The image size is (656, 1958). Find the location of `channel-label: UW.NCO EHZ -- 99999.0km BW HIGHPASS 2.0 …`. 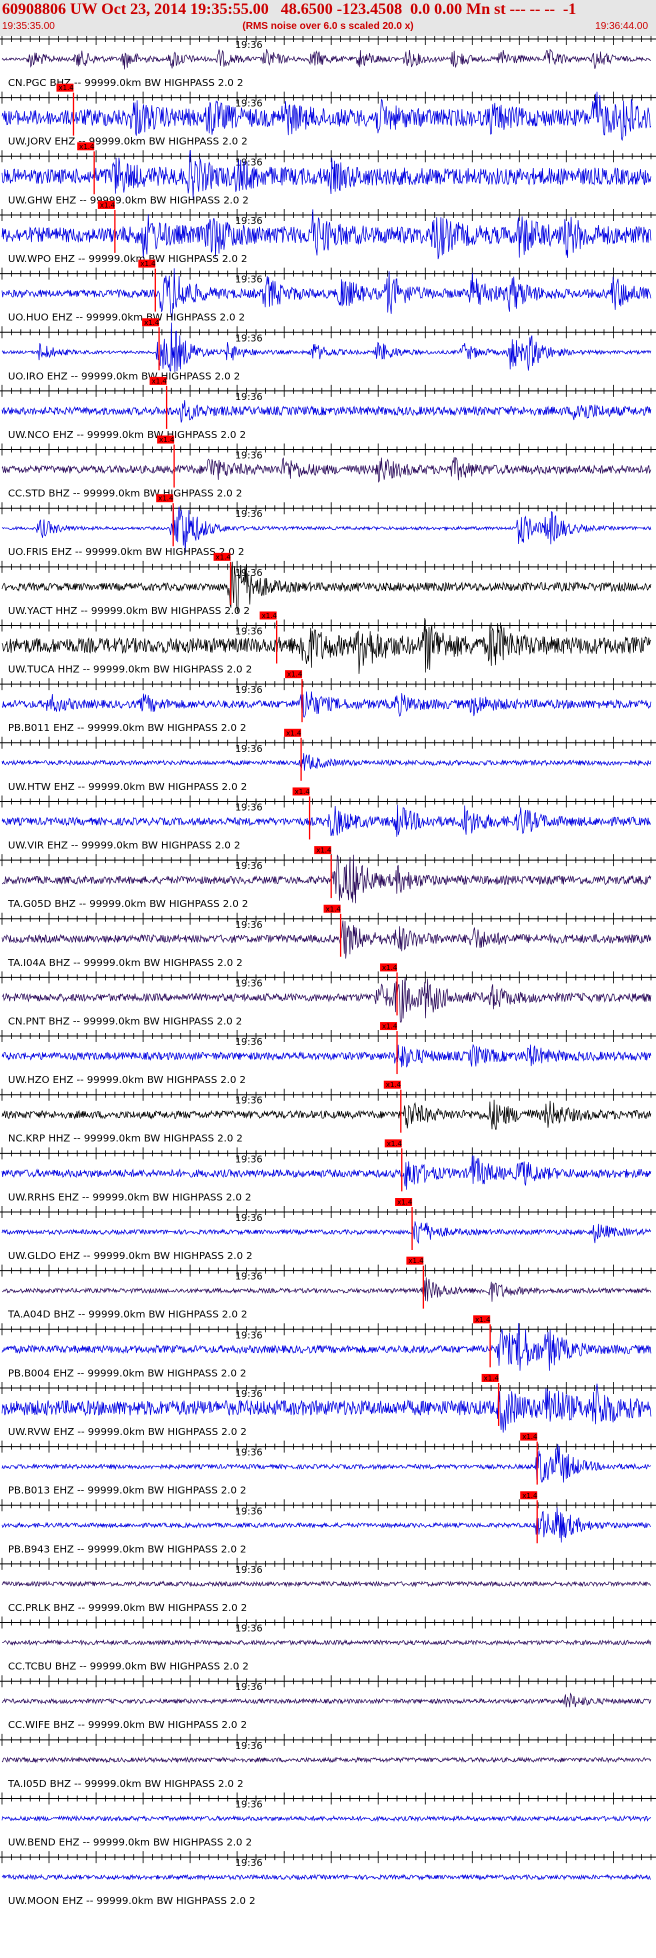

channel-label: UW.NCO EHZ -- 99999.0km BW HIGHPASS 2.0 … is located at coordinates (127, 435).